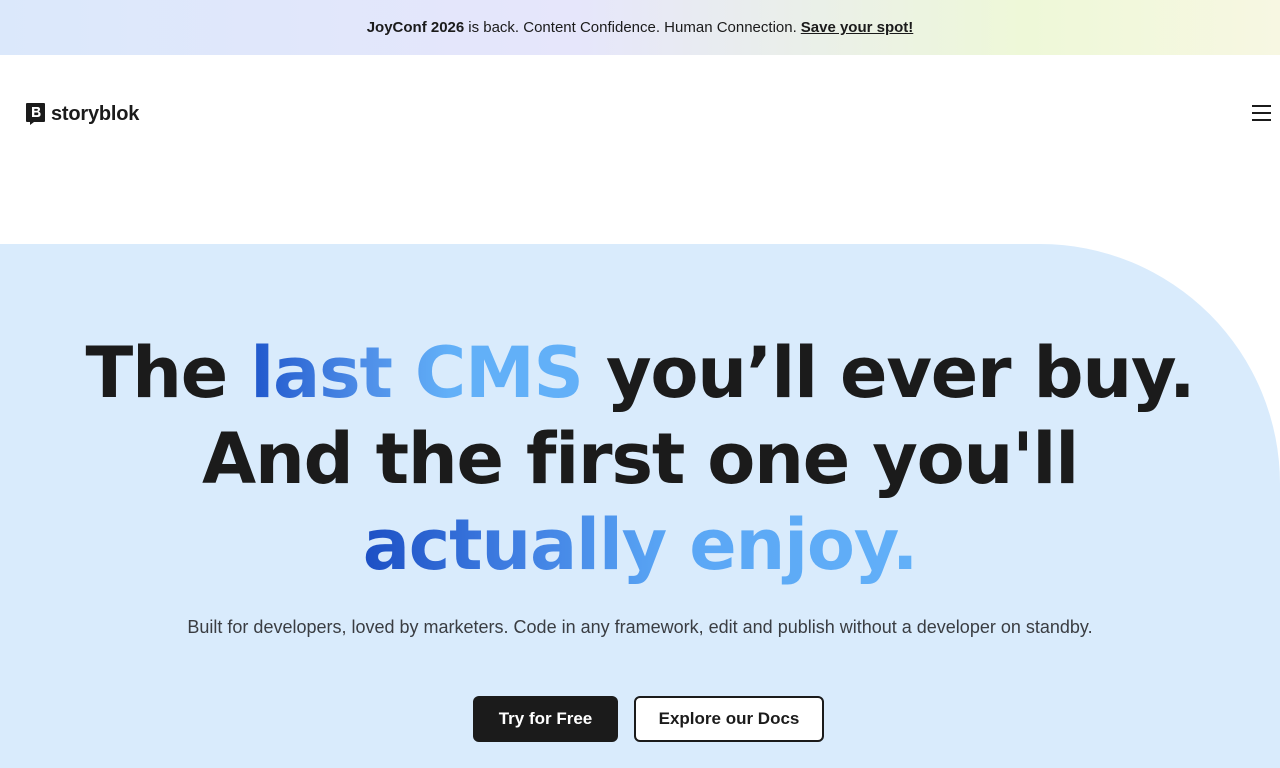 The width and height of the screenshot is (1280, 768). I want to click on headline-line1-start: The, so click(157, 373).